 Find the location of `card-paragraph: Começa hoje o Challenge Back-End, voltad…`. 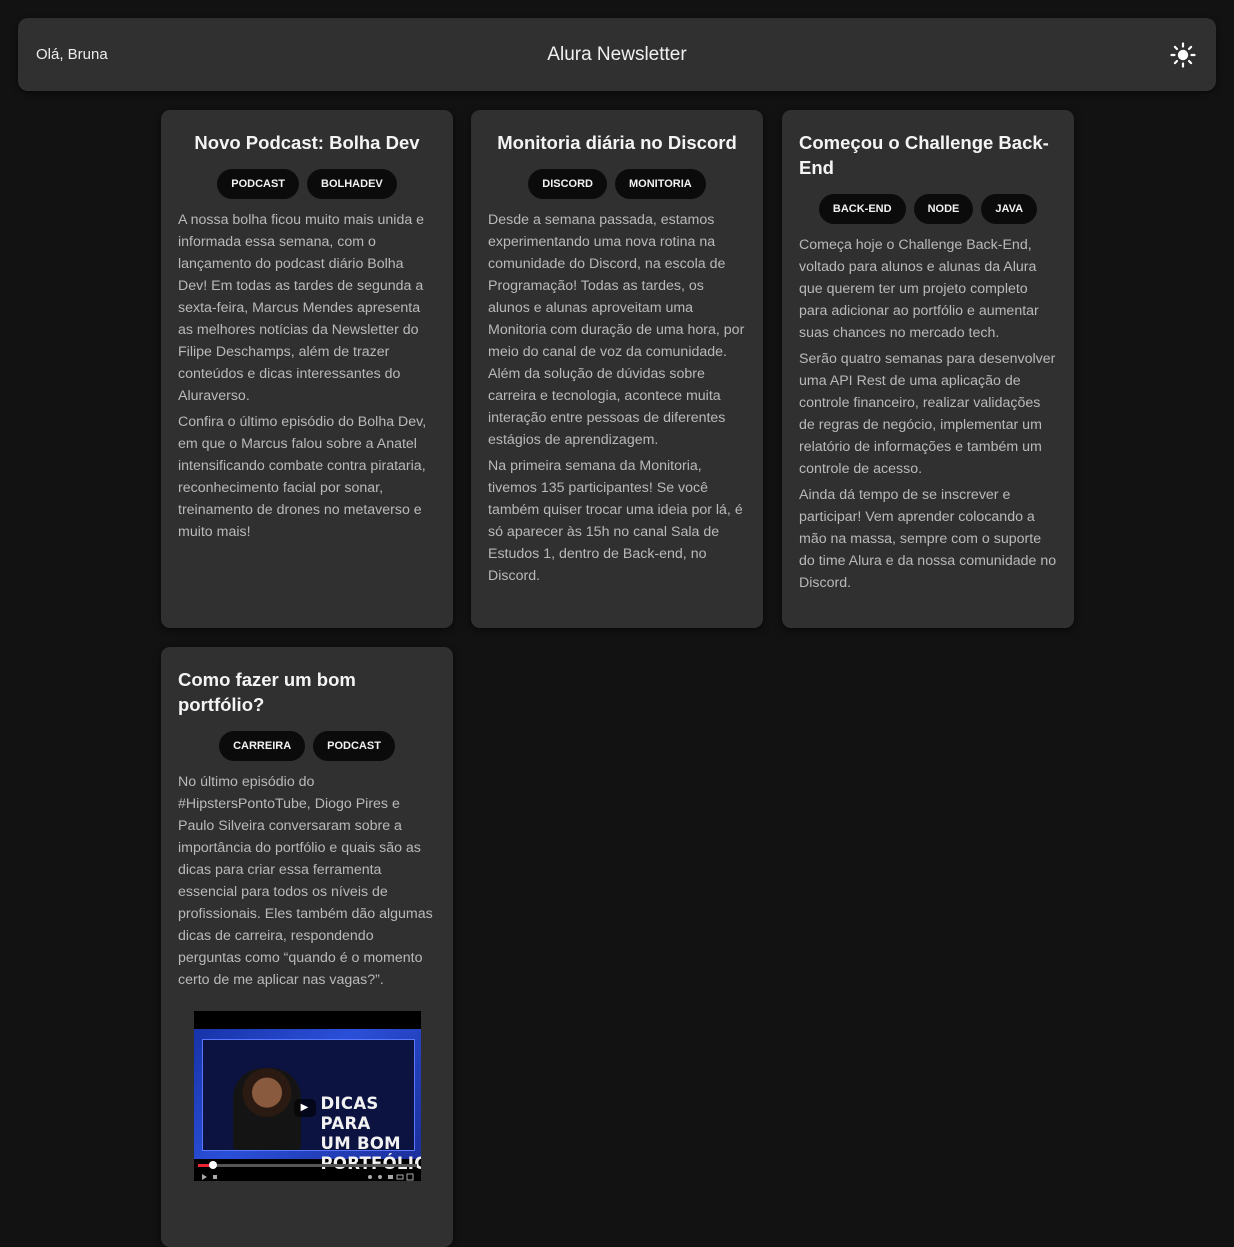

card-paragraph: Começa hoje o Challenge Back-End, voltad… is located at coordinates (919, 289).